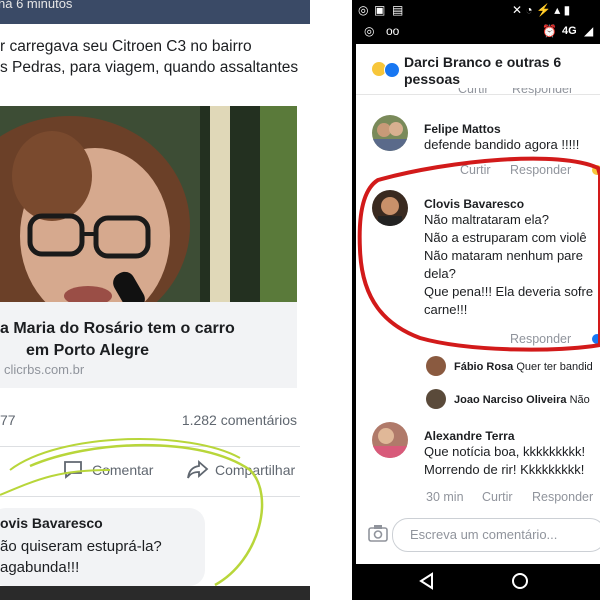 This screenshot has height=600, width=600. I want to click on network-label: 4G, so click(569, 31).